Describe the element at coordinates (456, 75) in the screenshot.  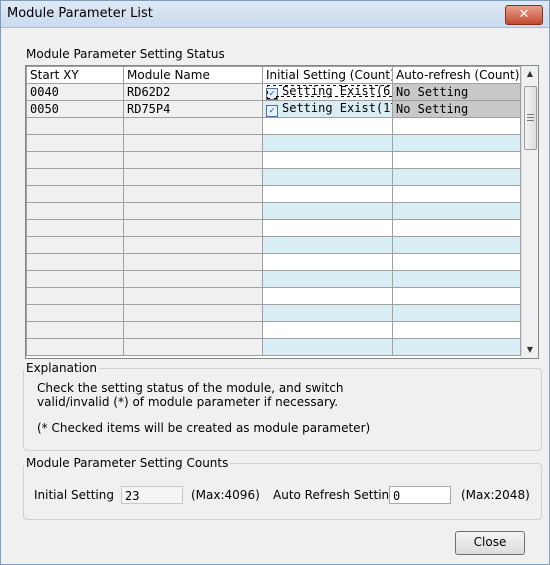
I see `column-header-auto-refresh: Auto-refresh (Count)` at that location.